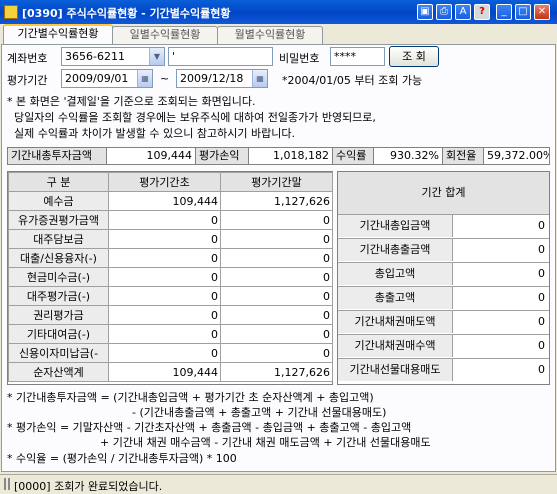 The width and height of the screenshot is (557, 494). What do you see at coordinates (523, 12) in the screenshot?
I see `maximize-icon: □` at bounding box center [523, 12].